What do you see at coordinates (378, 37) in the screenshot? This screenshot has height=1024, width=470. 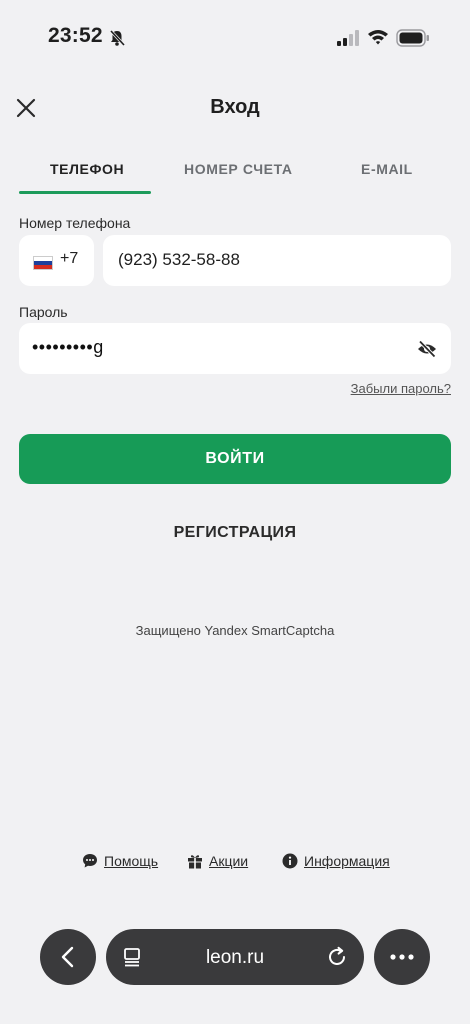 I see `wifi-icon` at bounding box center [378, 37].